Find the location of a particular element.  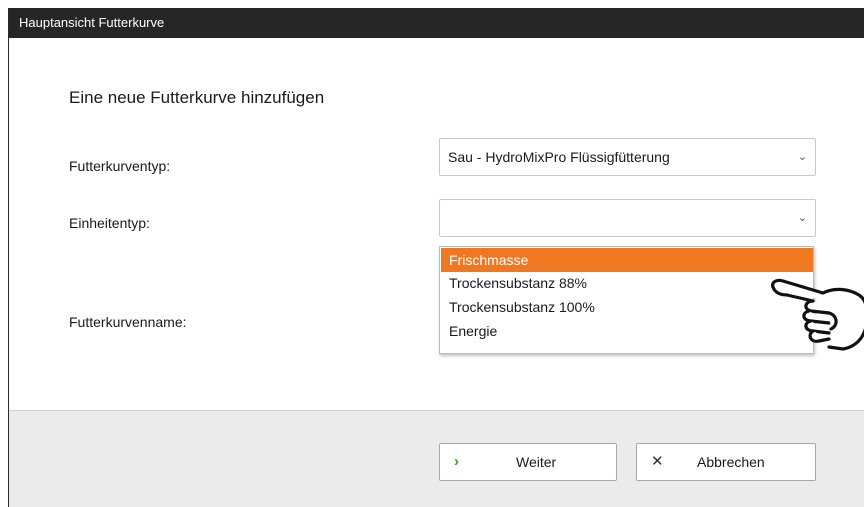

next-button: › Weiter is located at coordinates (528, 462).